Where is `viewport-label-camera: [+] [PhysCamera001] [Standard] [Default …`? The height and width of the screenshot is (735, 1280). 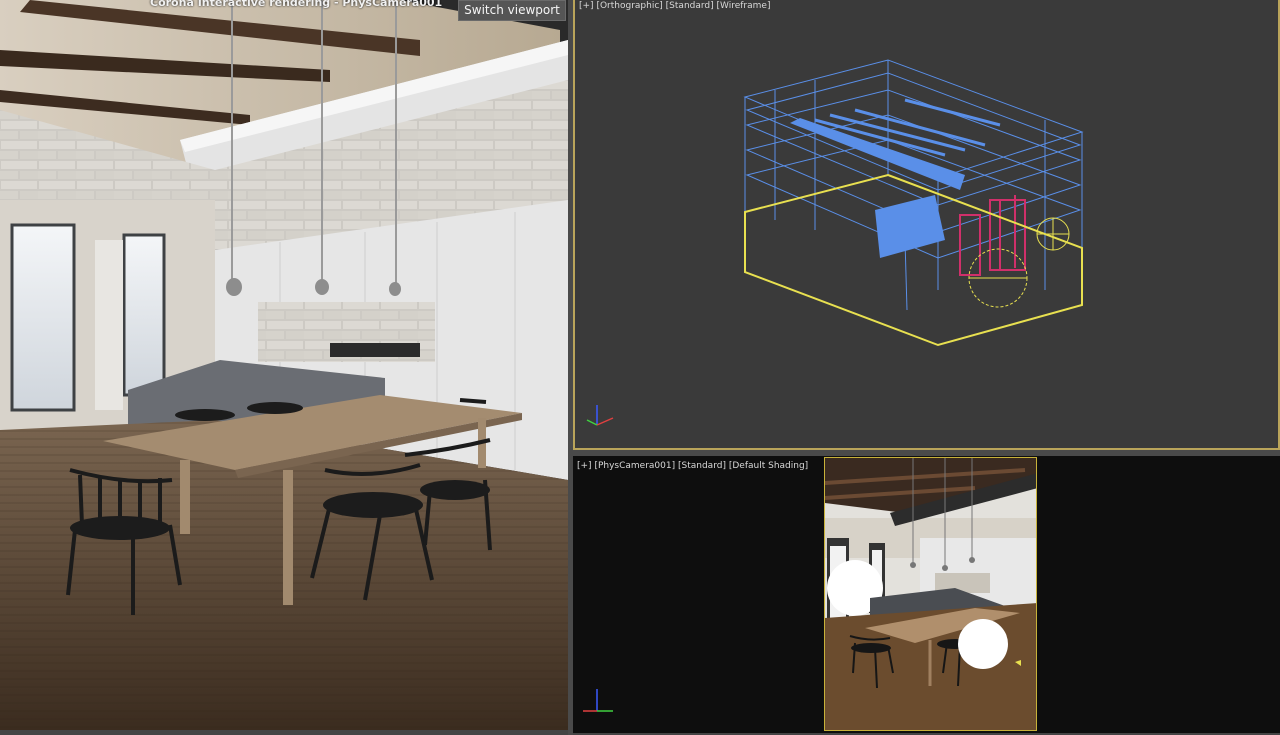 viewport-label-camera: [+] [PhysCamera001] [Standard] [Default … is located at coordinates (692, 466).